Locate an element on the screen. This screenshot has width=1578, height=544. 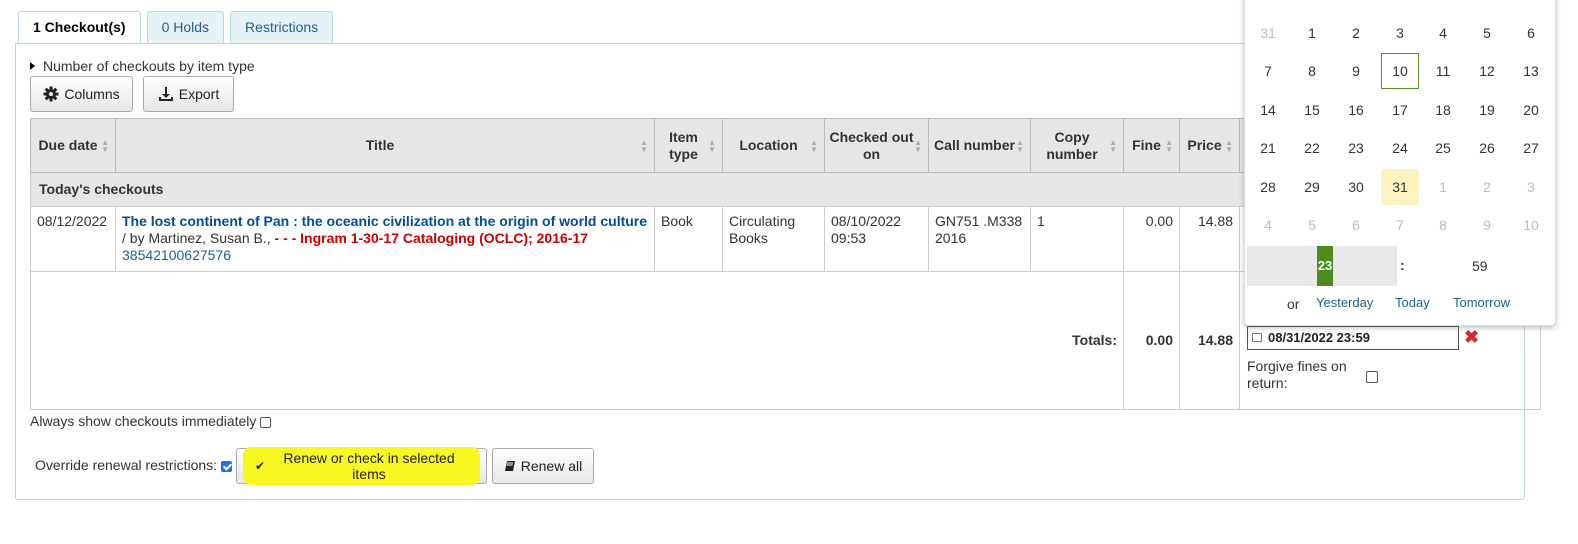
time-colon: : is located at coordinates (1402, 265).